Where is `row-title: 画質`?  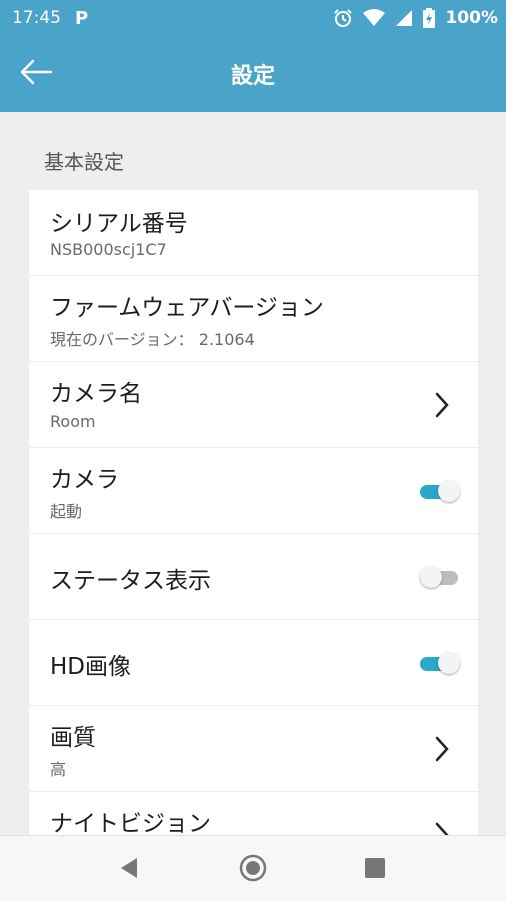
row-title: 画質 is located at coordinates (73, 738).